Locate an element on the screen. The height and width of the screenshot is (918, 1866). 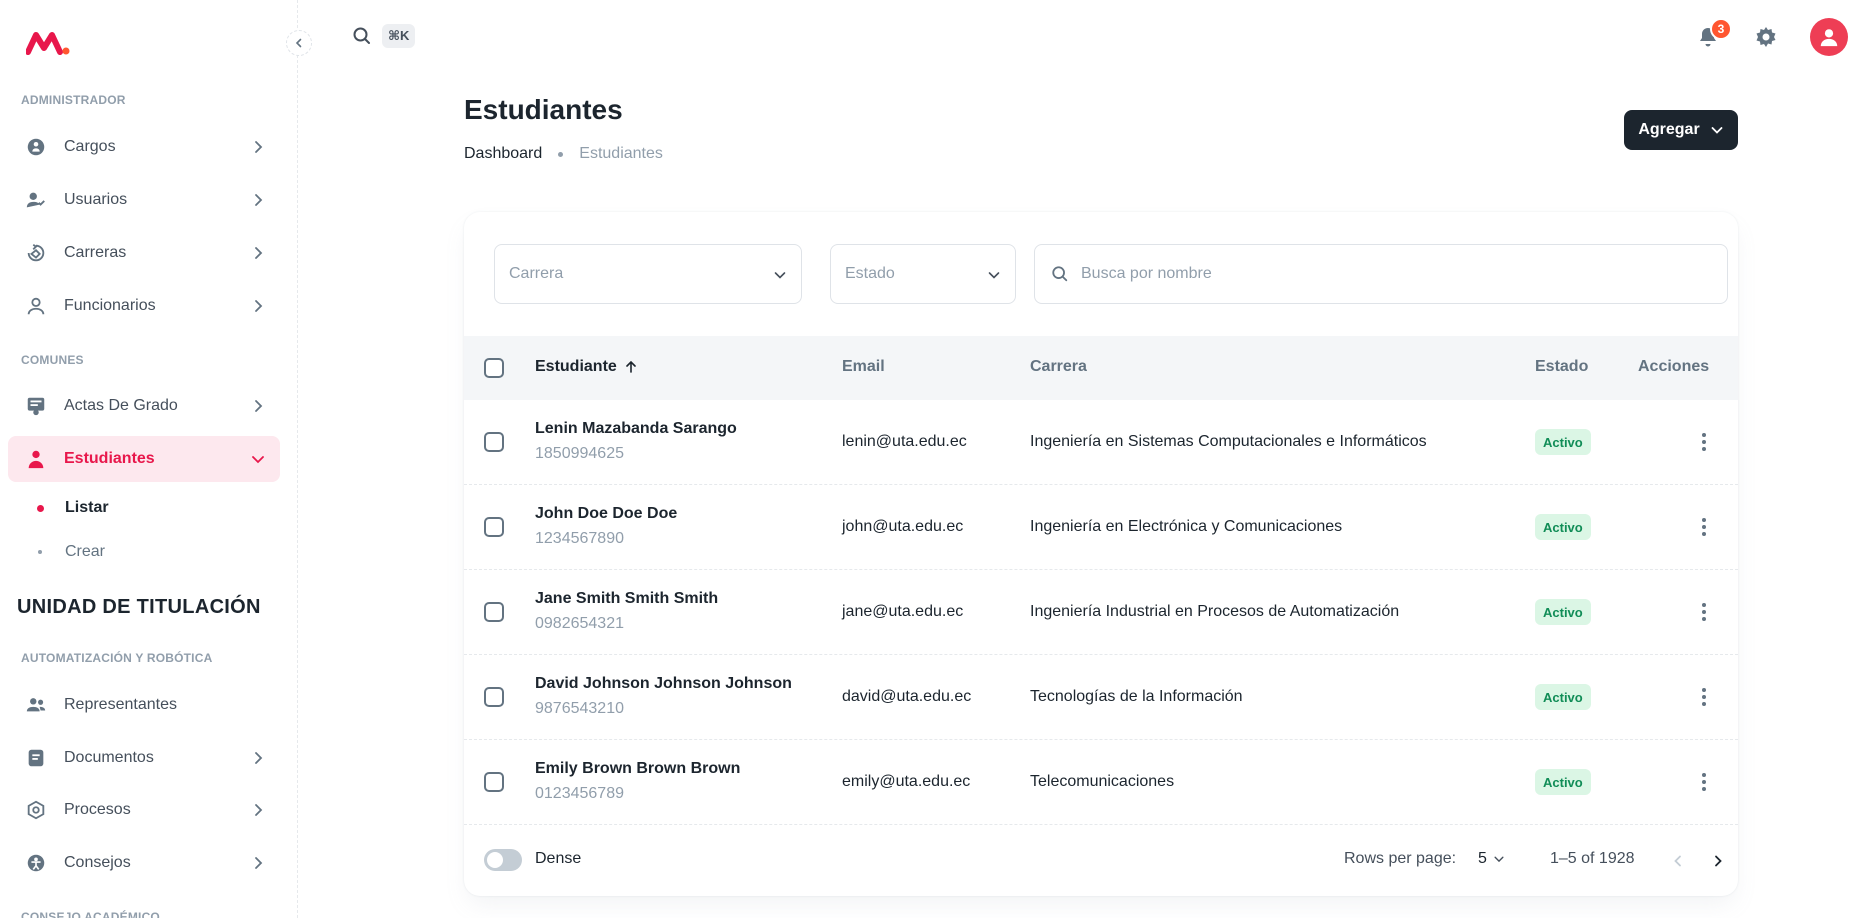
add-button: Agregar is located at coordinates (1681, 130).